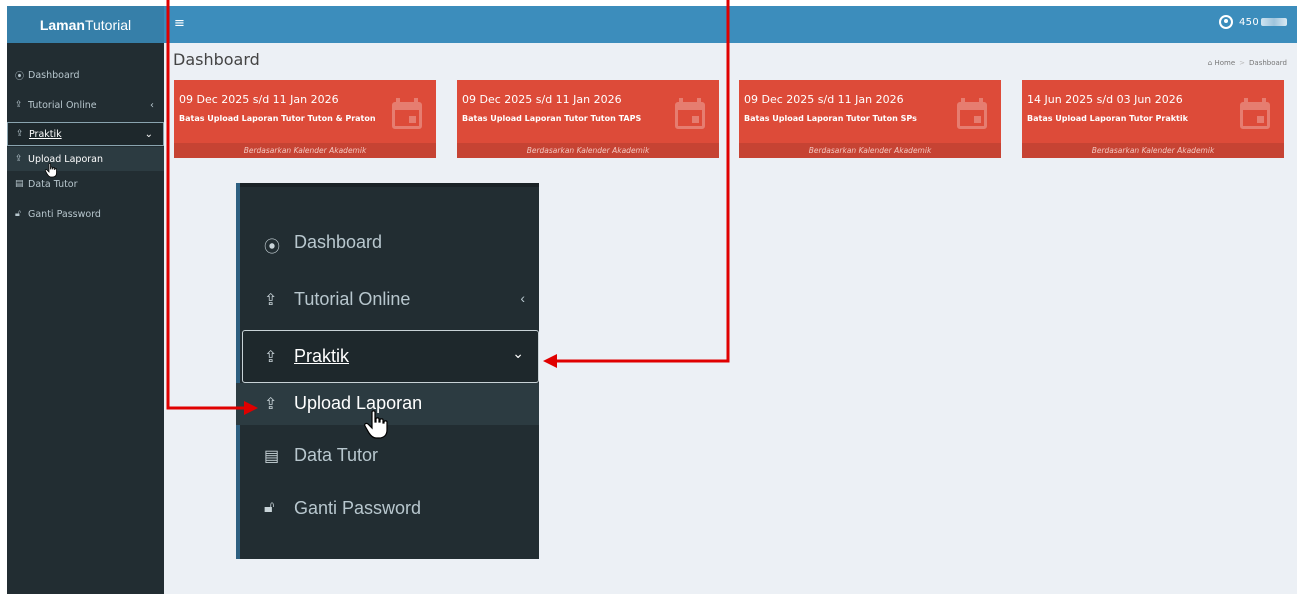 The width and height of the screenshot is (1297, 594). Describe the element at coordinates (387, 243) in the screenshot. I see `zoom-sidebar-item-dashboard: ⦿ Dashboard` at that location.